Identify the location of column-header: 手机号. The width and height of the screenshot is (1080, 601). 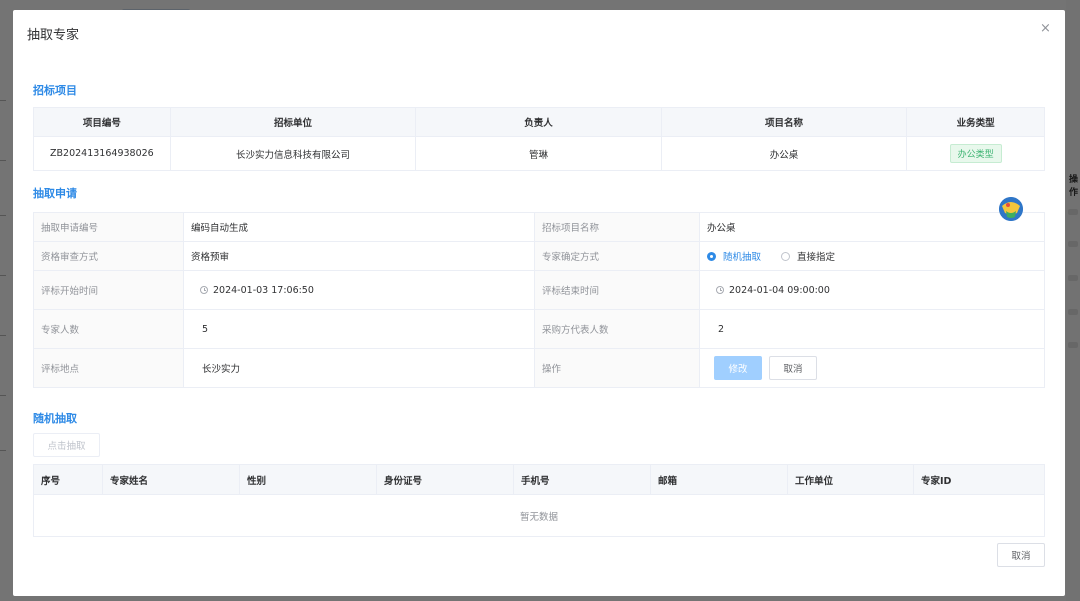
(582, 479).